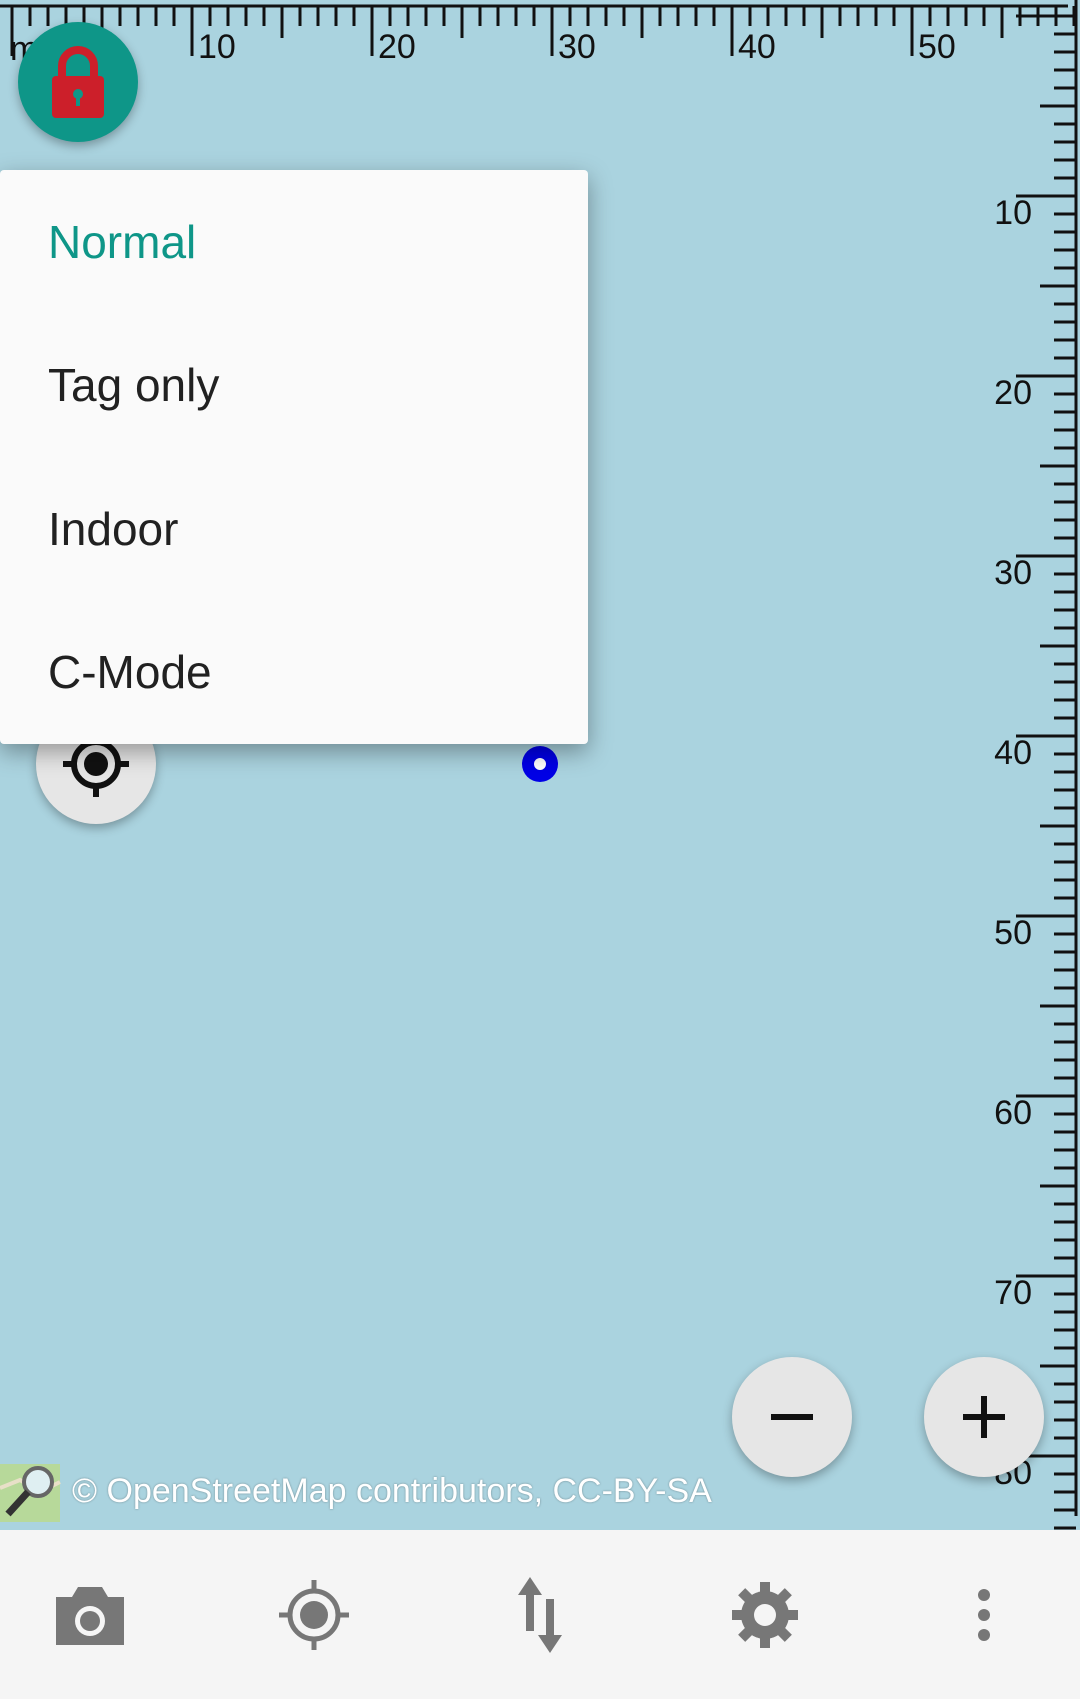 The height and width of the screenshot is (1699, 1080). Describe the element at coordinates (937, 47) in the screenshot. I see `ruler-top-label: 50` at that location.